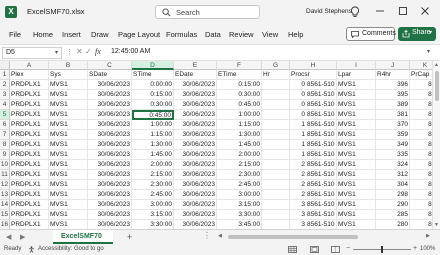 The height and width of the screenshot is (255, 440). I want to click on table-cell: 3:45:00, so click(239, 224).